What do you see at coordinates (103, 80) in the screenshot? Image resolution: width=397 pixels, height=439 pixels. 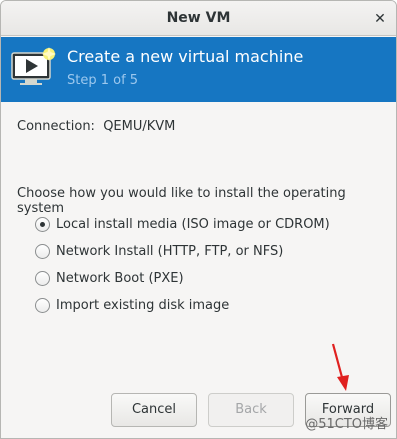 I see `step-indicator: Step 1 of 5` at bounding box center [103, 80].